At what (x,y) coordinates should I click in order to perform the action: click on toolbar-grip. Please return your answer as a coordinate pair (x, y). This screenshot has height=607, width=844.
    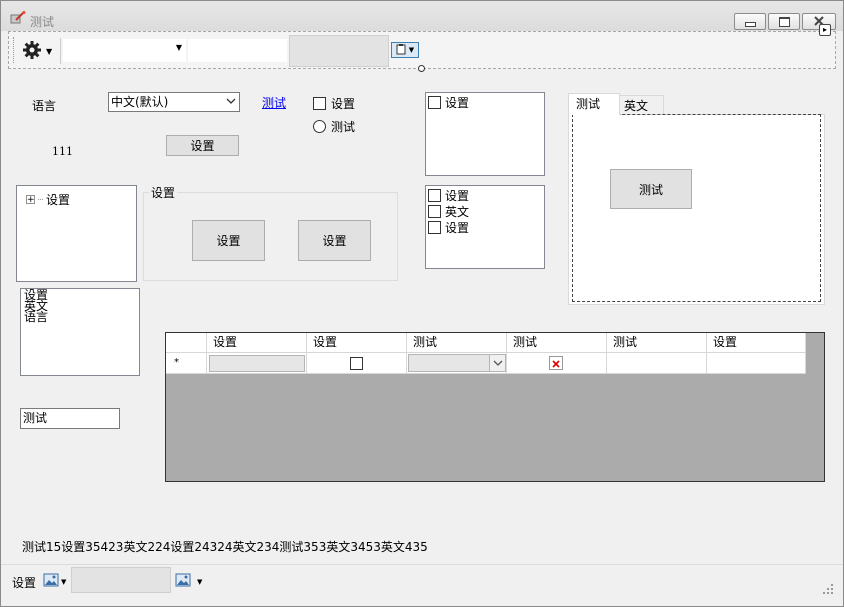
    Looking at the image, I should click on (14, 50).